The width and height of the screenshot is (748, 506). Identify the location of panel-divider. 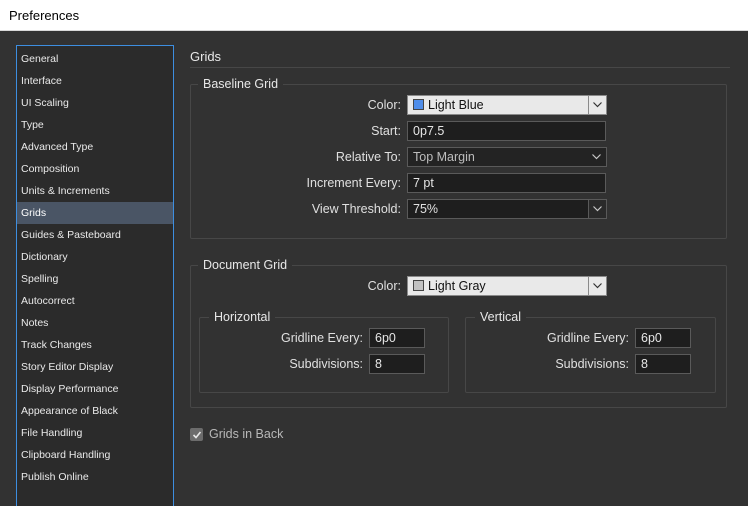
(460, 67).